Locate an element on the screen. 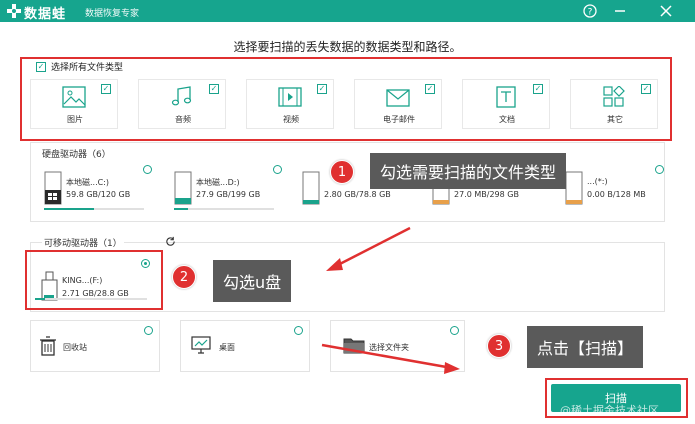 The image size is (695, 424). step-badge-3: 3 is located at coordinates (499, 346).